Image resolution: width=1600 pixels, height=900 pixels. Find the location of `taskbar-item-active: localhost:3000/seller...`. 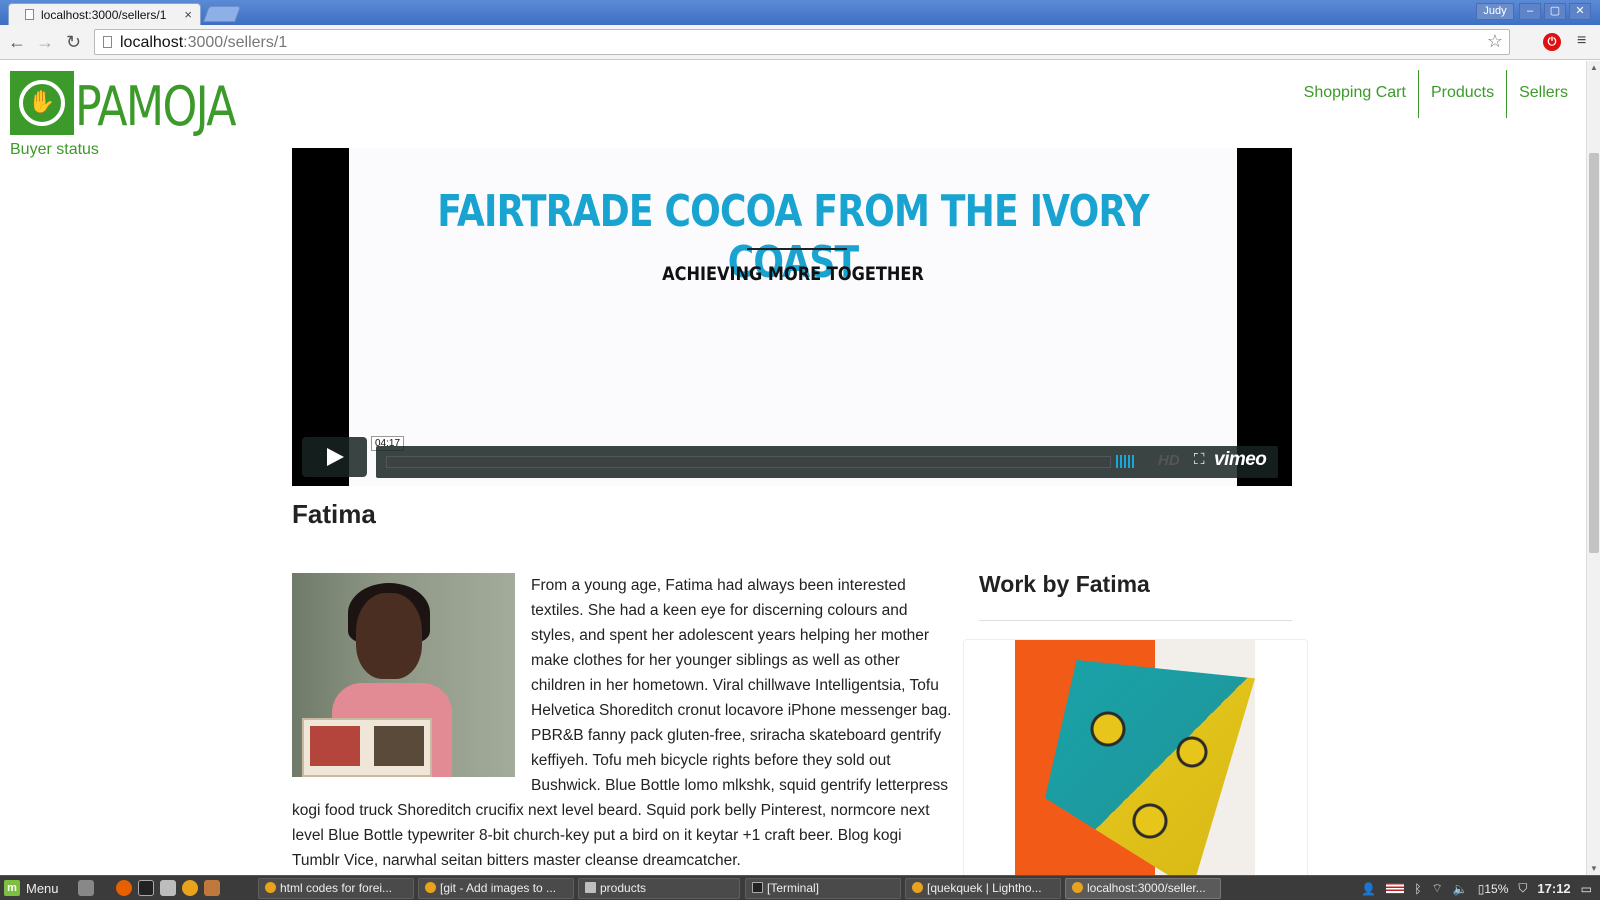

taskbar-item-active: localhost:3000/seller... is located at coordinates (1143, 888).